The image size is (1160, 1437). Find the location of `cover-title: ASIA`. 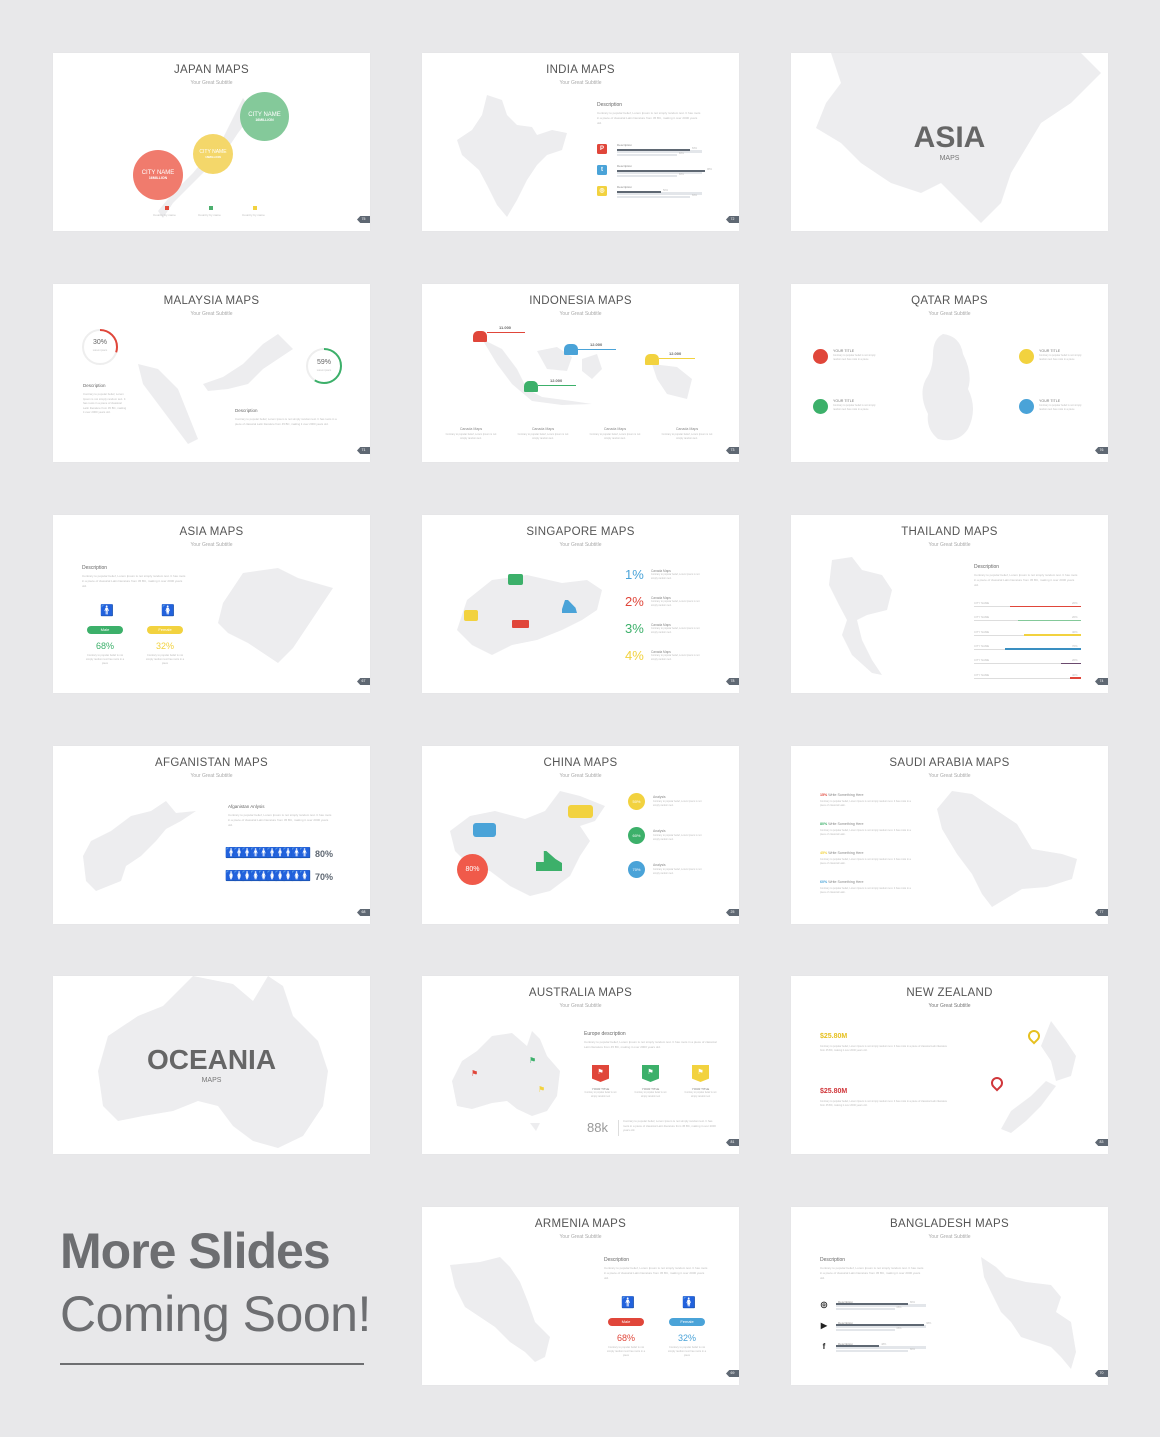

cover-title: ASIA is located at coordinates (949, 137).